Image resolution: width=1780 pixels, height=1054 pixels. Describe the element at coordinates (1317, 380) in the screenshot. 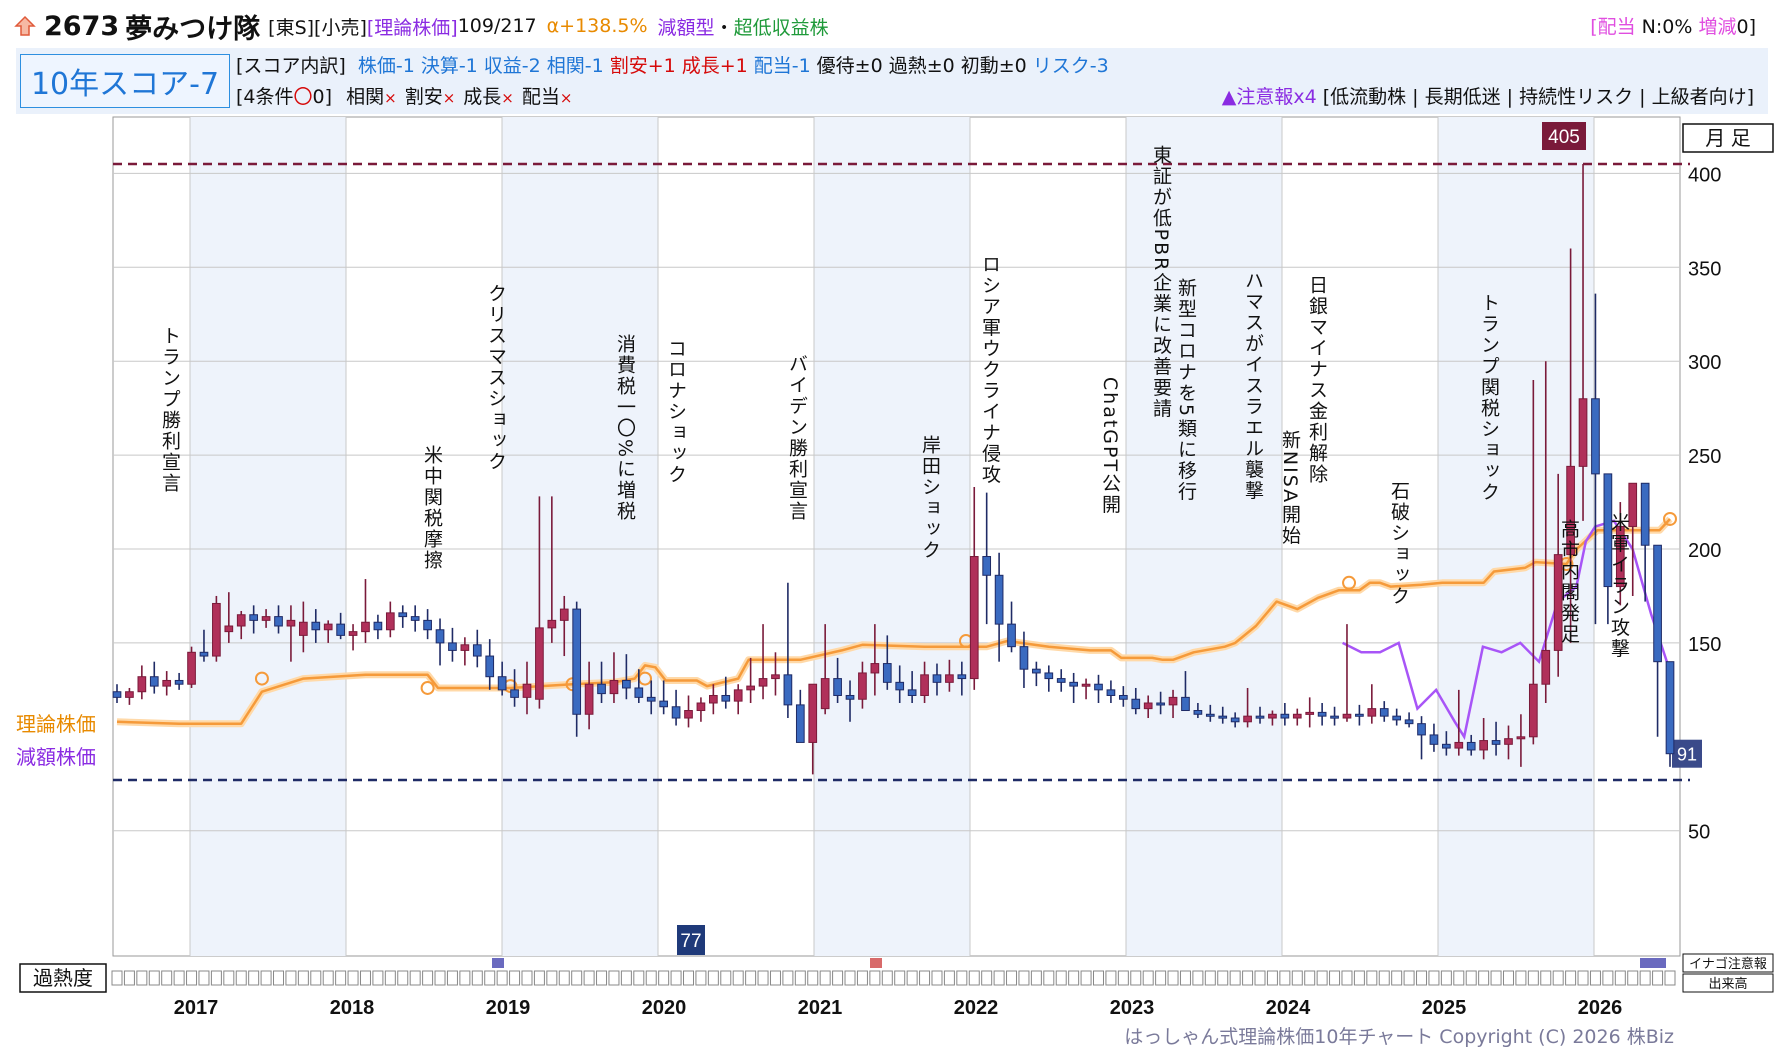

I see `event-annotation: 日銀マイナス金利解除` at that location.